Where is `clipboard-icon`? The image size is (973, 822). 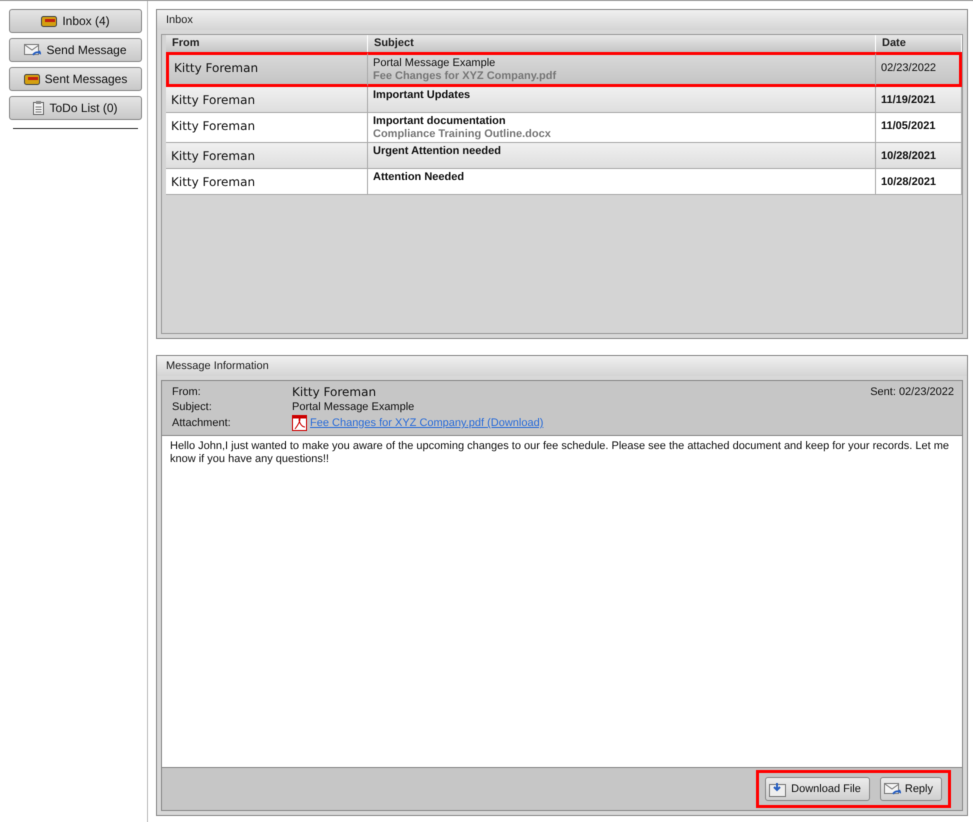
clipboard-icon is located at coordinates (38, 108).